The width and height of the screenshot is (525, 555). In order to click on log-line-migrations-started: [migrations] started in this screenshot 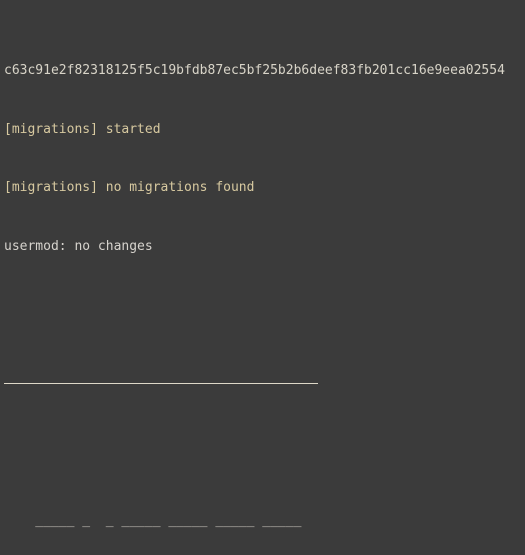, I will do `click(82, 129)`.